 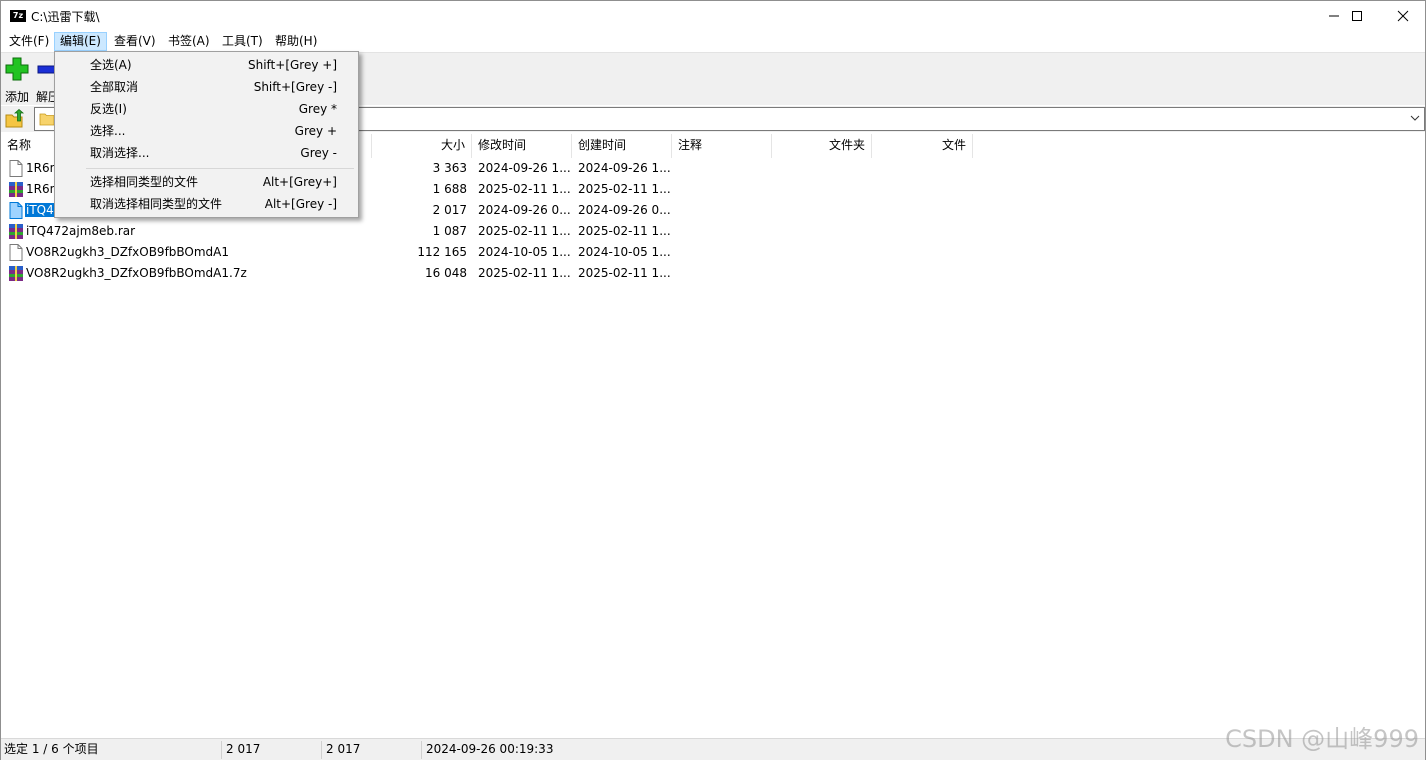 I want to click on menu-item-label: 取消选择相同类型的文件, so click(x=156, y=204).